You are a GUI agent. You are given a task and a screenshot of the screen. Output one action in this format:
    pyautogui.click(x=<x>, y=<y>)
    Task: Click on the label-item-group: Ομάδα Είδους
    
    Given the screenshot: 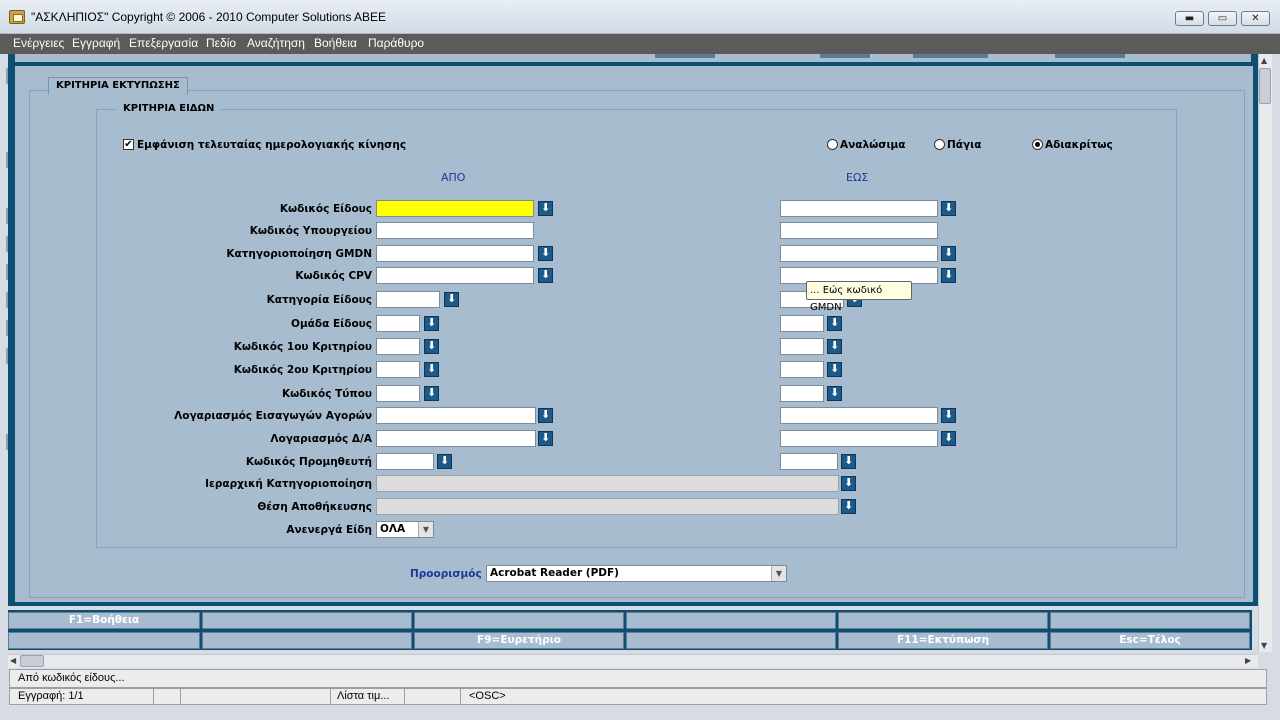 What is the action you would take?
    pyautogui.click(x=331, y=324)
    